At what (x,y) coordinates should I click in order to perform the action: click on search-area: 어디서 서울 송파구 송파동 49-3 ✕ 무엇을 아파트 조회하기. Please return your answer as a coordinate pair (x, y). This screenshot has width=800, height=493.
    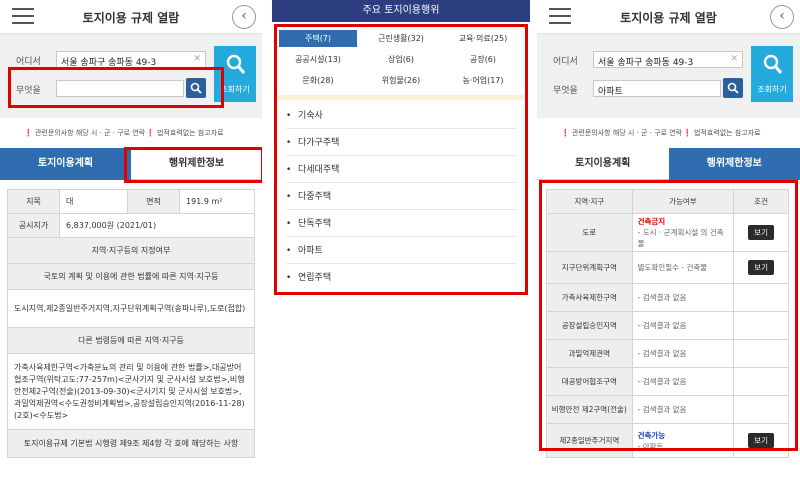
    Looking at the image, I should click on (668, 76).